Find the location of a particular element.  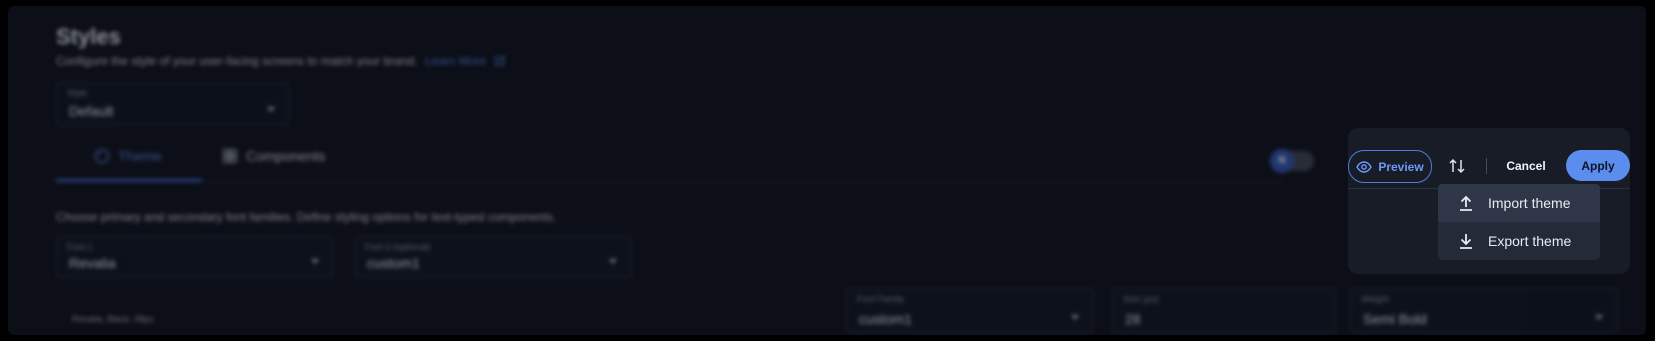

toggle-knob: N is located at coordinates (1282, 161).